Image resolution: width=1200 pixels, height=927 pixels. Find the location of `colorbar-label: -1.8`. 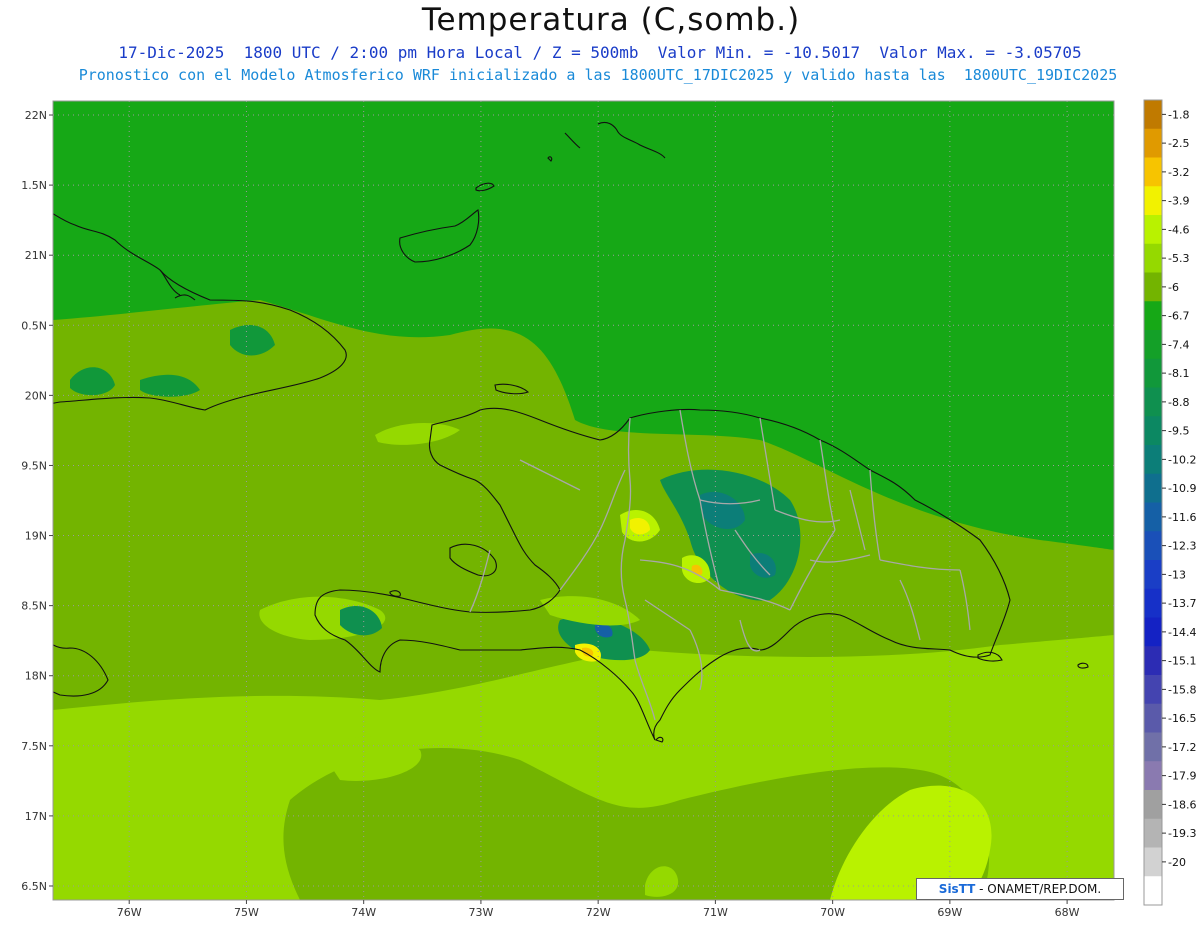

colorbar-label: -1.8 is located at coordinates (1178, 114).